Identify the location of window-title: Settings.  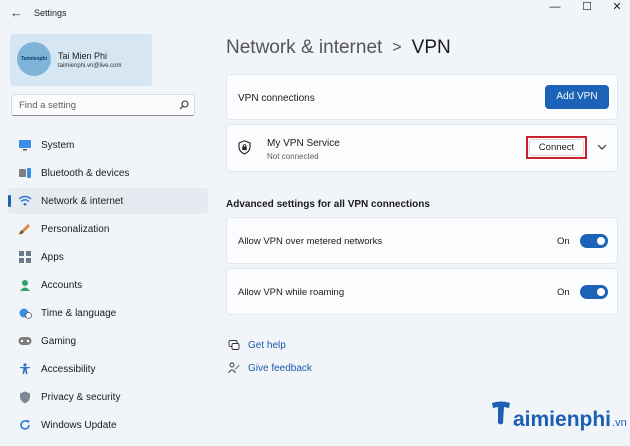
(50, 13).